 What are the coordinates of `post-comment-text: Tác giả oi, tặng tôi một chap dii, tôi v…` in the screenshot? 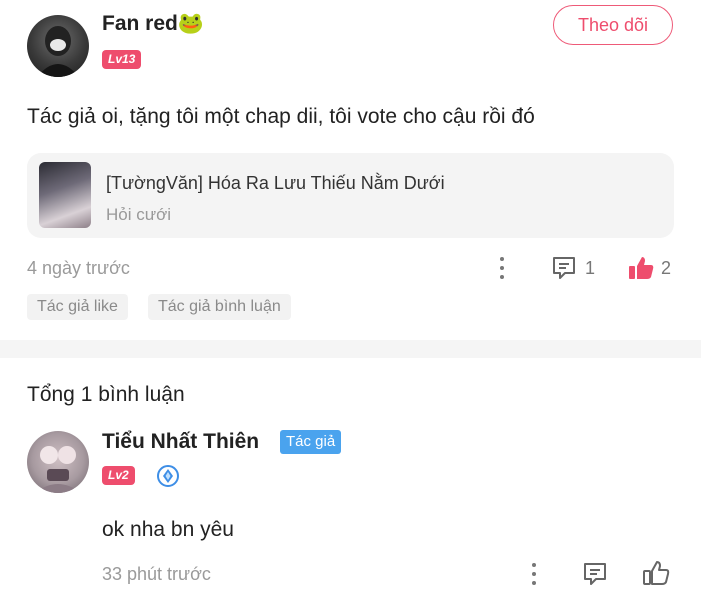 It's located at (281, 116).